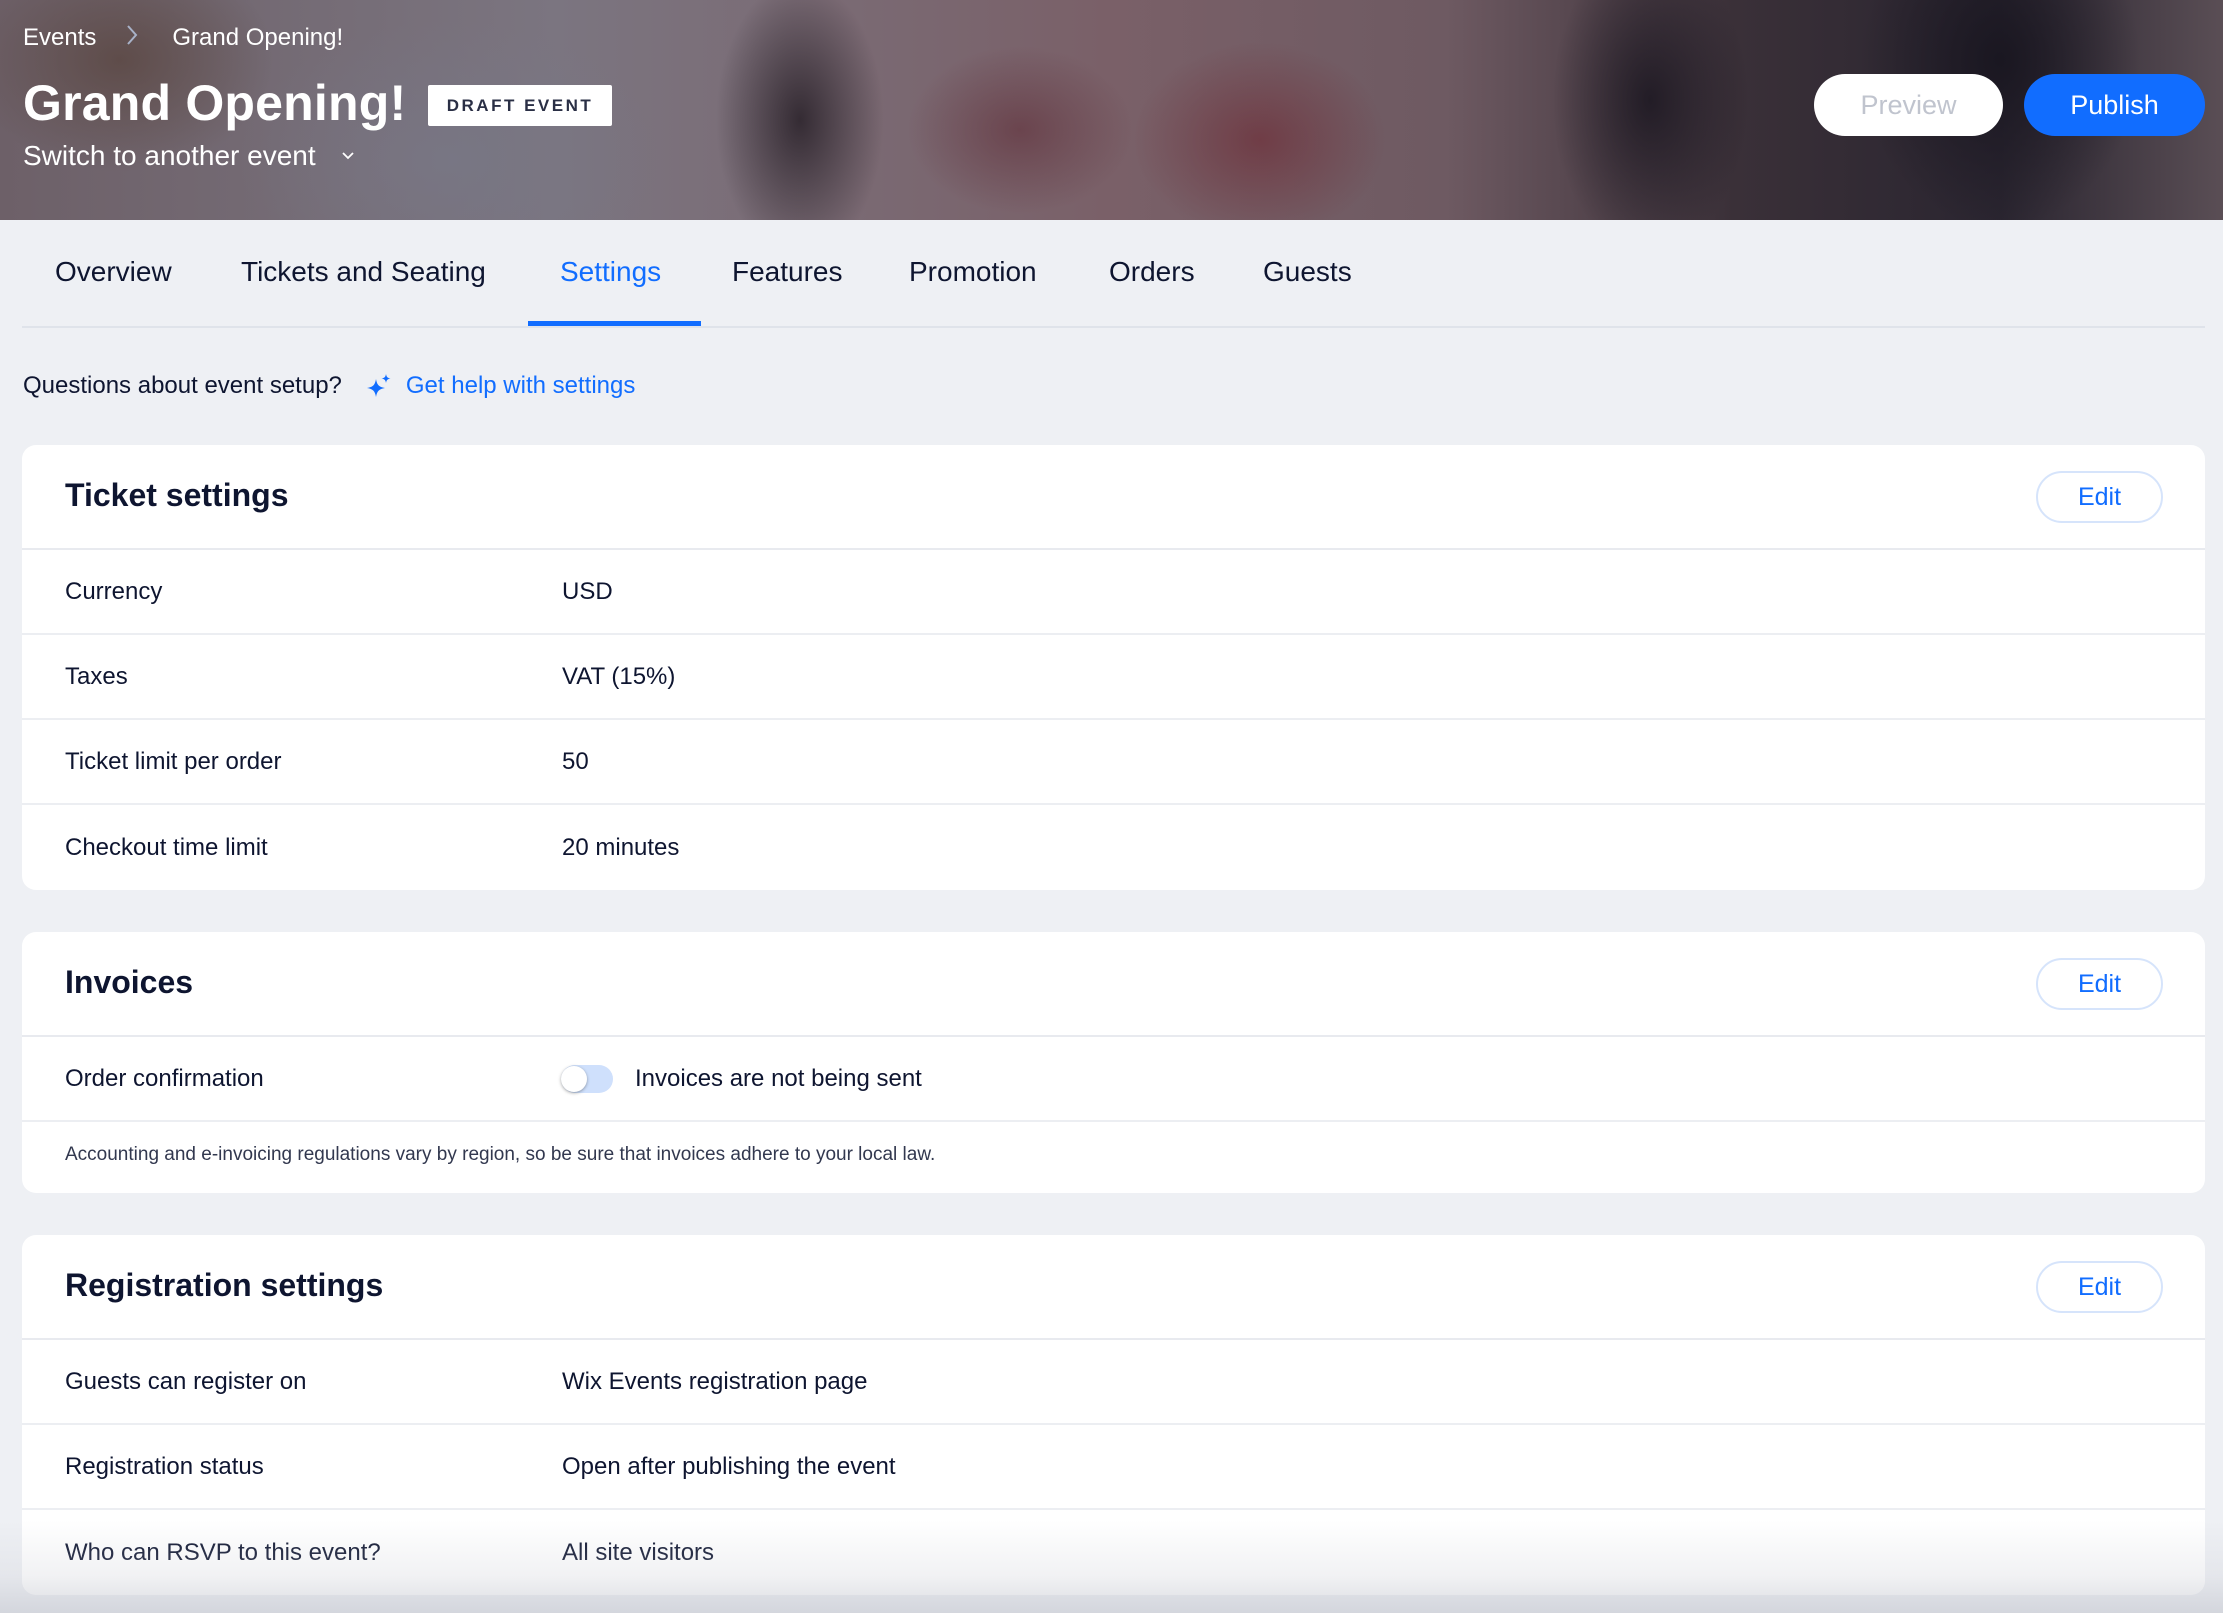  Describe the element at coordinates (619, 676) in the screenshot. I see `row-value: VAT (15%)` at that location.